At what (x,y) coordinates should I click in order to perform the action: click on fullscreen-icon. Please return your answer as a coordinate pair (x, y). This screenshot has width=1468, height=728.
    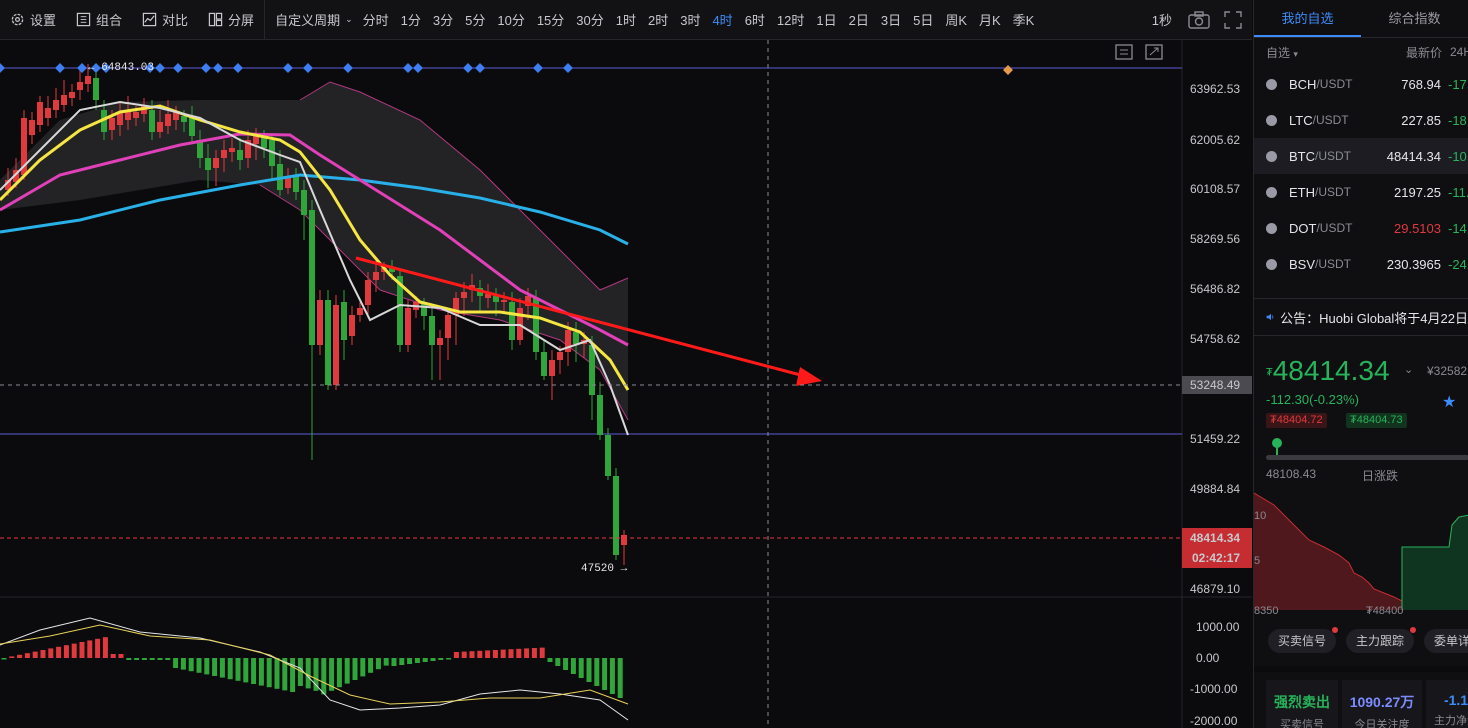
    Looking at the image, I should click on (1233, 19).